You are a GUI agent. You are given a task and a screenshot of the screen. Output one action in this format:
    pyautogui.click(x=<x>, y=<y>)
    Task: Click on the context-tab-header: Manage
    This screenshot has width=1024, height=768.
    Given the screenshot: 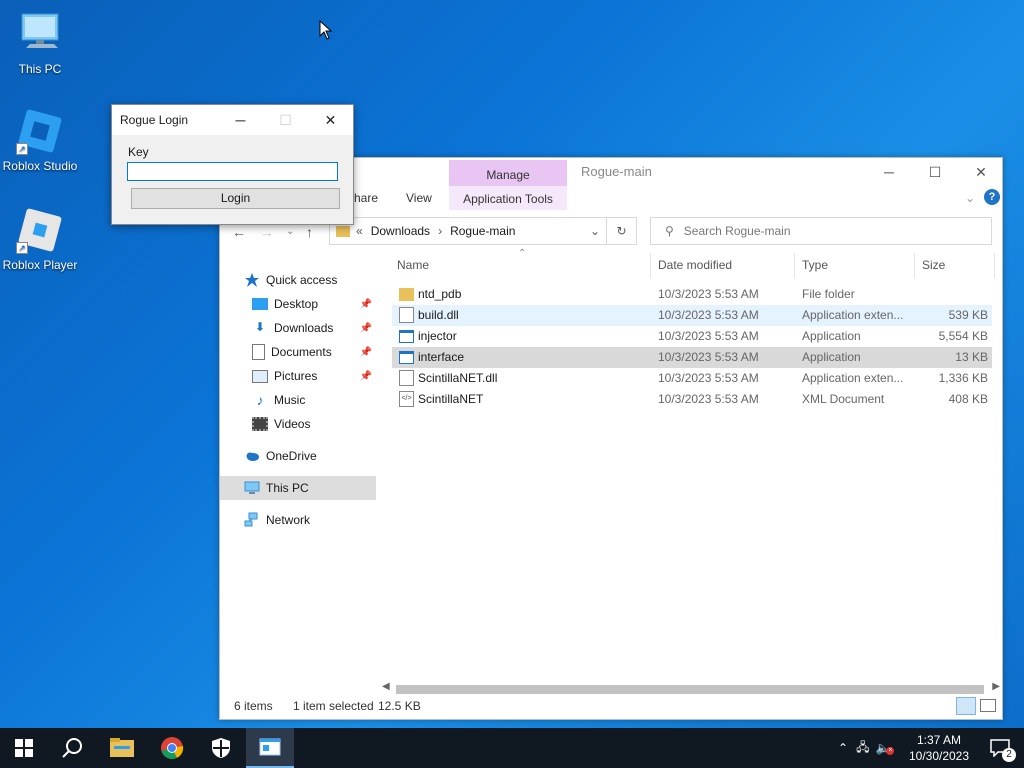 What is the action you would take?
    pyautogui.click(x=508, y=173)
    